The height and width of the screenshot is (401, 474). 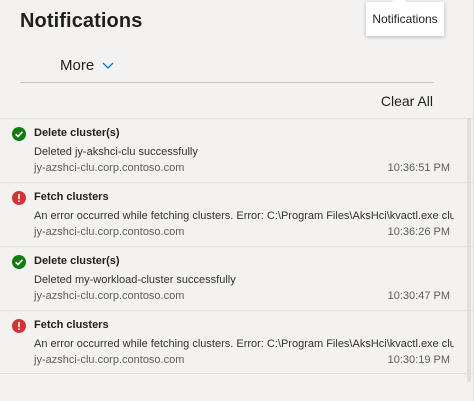 What do you see at coordinates (77, 65) in the screenshot?
I see `more-label: More` at bounding box center [77, 65].